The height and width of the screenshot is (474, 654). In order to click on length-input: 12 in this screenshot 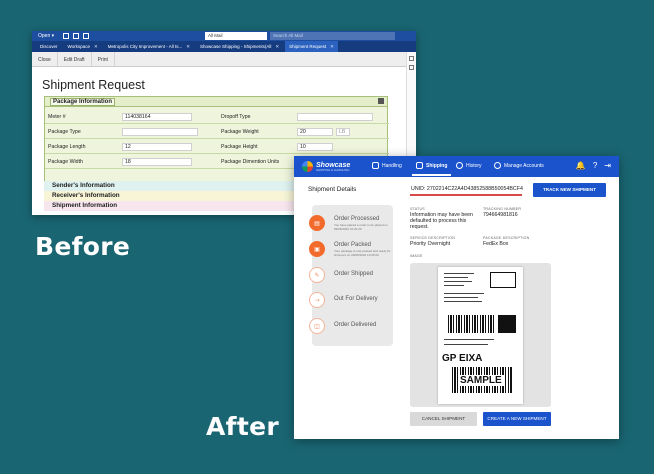, I will do `click(157, 147)`.